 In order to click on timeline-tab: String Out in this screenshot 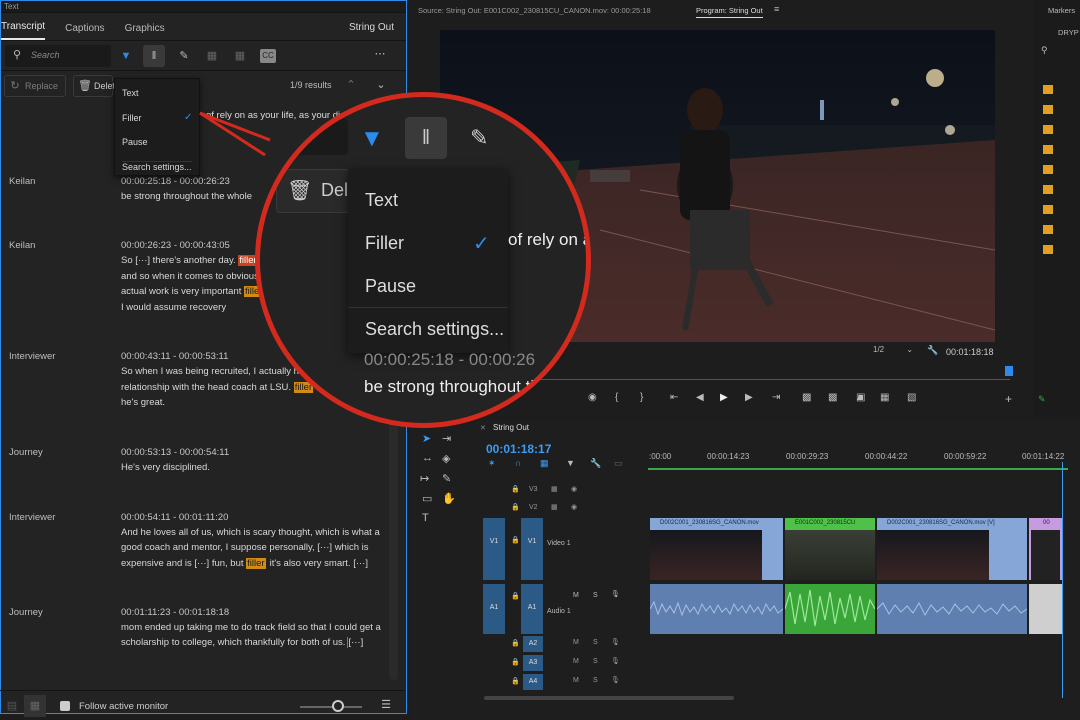, I will do `click(511, 427)`.